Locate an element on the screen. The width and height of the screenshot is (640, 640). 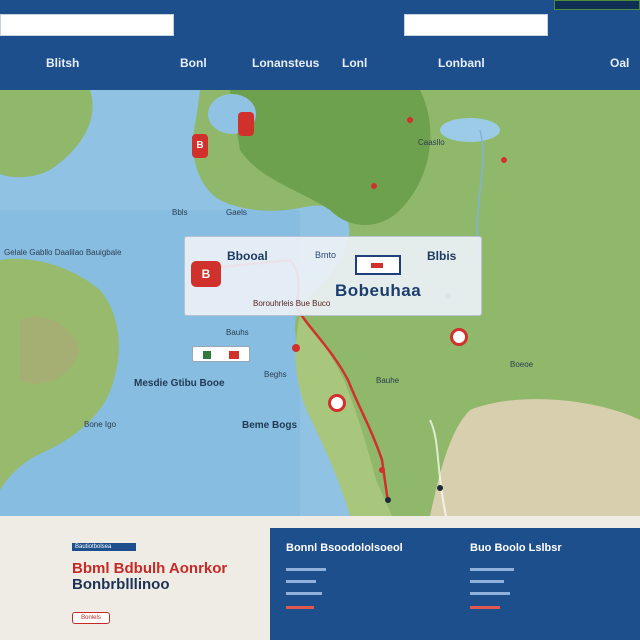
nav-item: Lonbanl is located at coordinates (461, 63).